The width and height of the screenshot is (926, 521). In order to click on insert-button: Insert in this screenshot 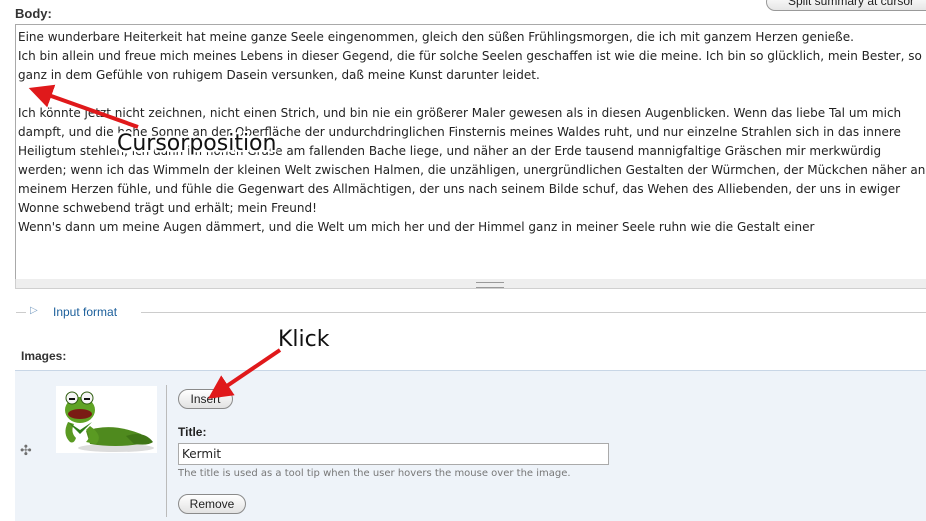, I will do `click(205, 399)`.